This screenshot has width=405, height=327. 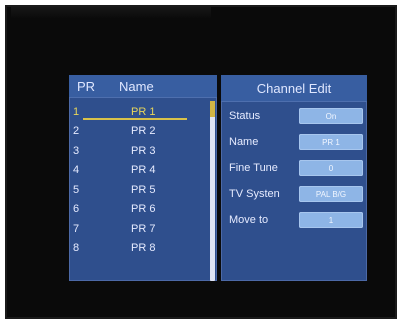 I want to click on channel-row-2: 2 PR 2, so click(x=143, y=132).